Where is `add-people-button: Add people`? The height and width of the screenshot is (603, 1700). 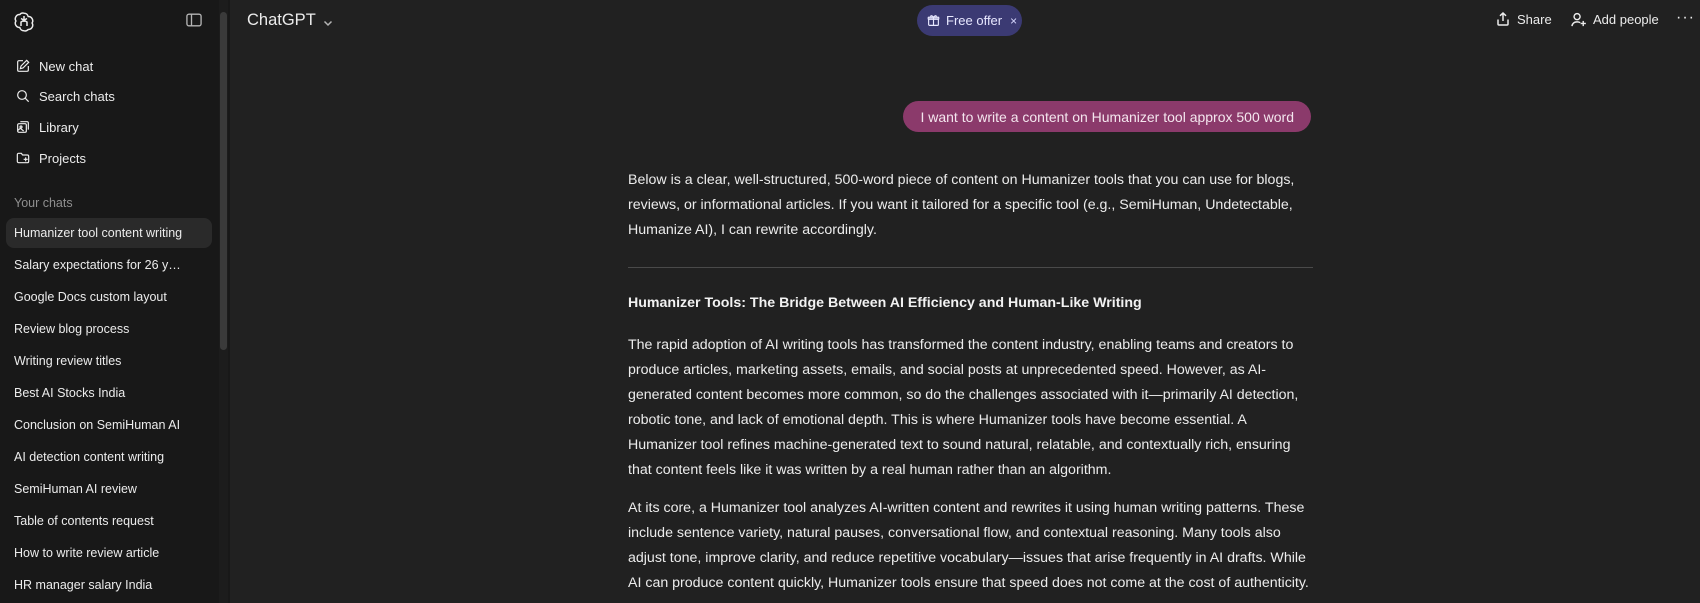
add-people-button: Add people is located at coordinates (1614, 19).